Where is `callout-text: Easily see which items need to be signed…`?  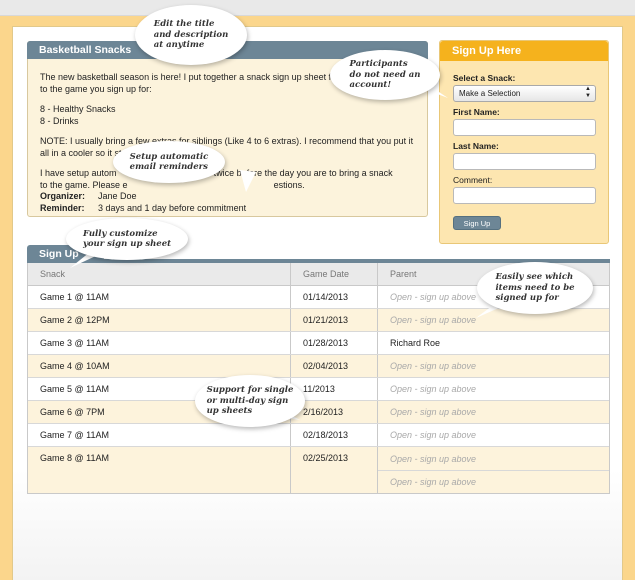
callout-text: Easily see which items need to be signed… is located at coordinates (535, 288).